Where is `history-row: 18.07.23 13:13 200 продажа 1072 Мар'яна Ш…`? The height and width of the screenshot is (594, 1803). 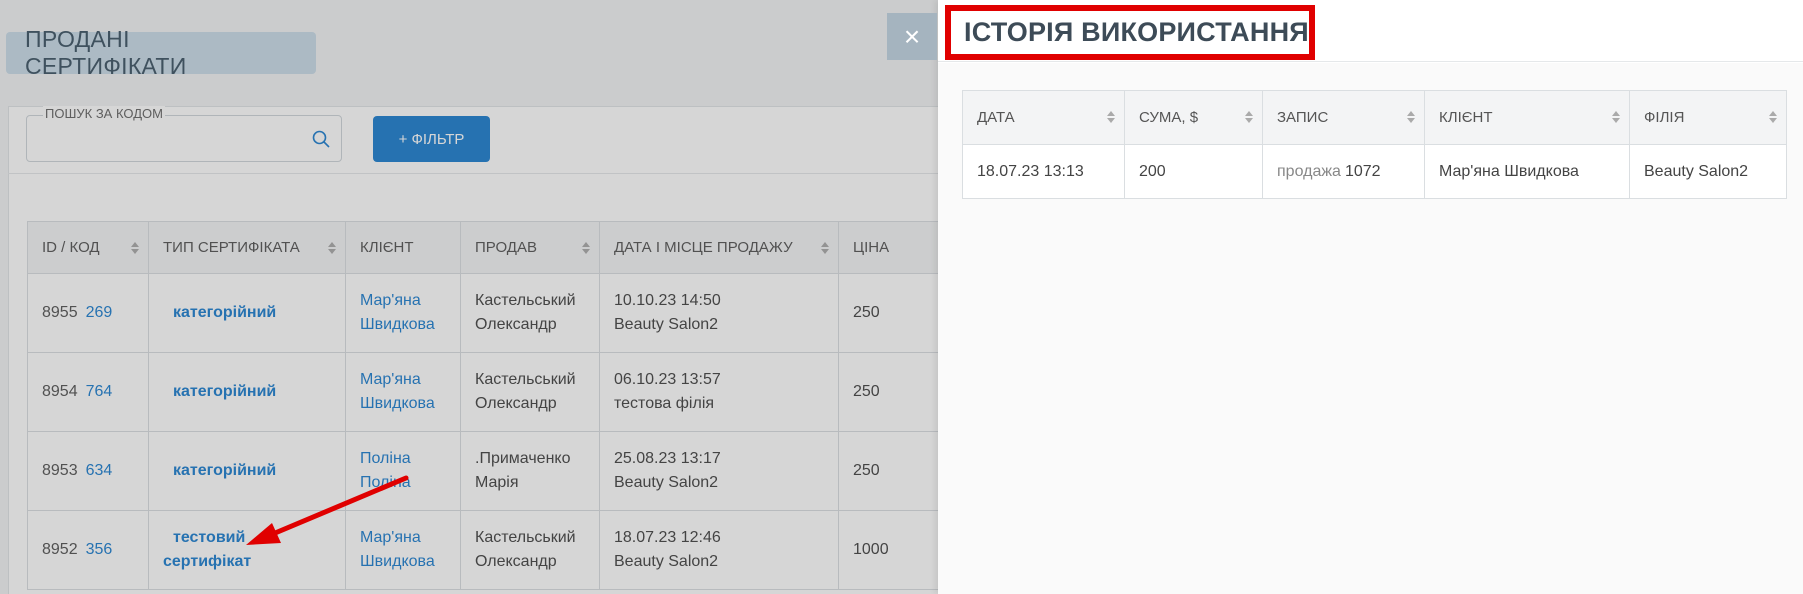
history-row: 18.07.23 13:13 200 продажа 1072 Мар'яна Ш… is located at coordinates (1374, 171).